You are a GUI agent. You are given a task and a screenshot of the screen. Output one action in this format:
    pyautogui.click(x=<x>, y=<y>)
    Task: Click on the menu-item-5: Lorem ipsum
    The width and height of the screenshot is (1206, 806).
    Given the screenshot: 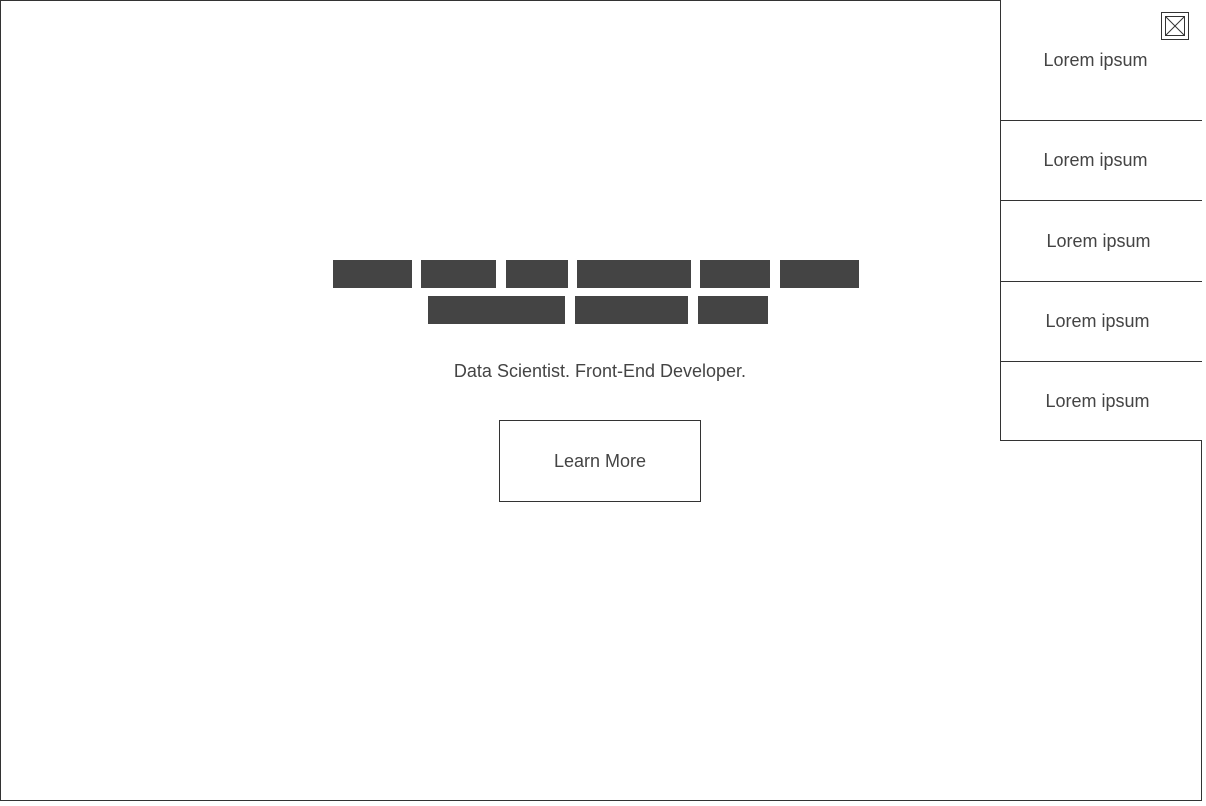 What is the action you would take?
    pyautogui.click(x=1101, y=401)
    